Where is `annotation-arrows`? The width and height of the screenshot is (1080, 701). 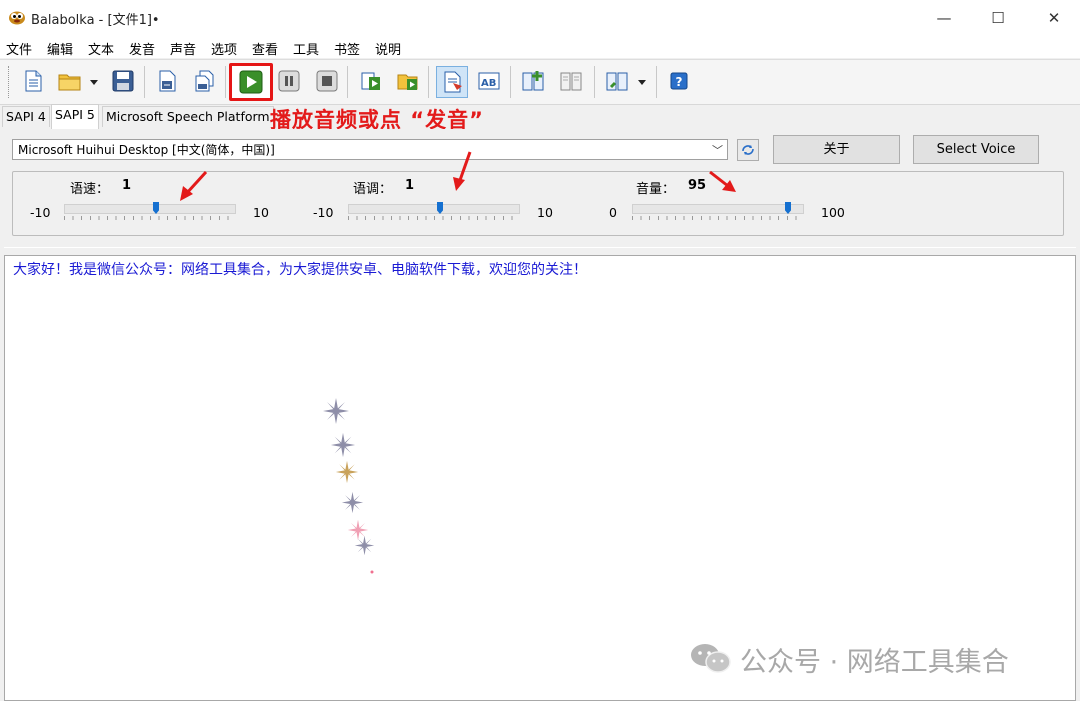
annotation-arrows is located at coordinates (458, 176).